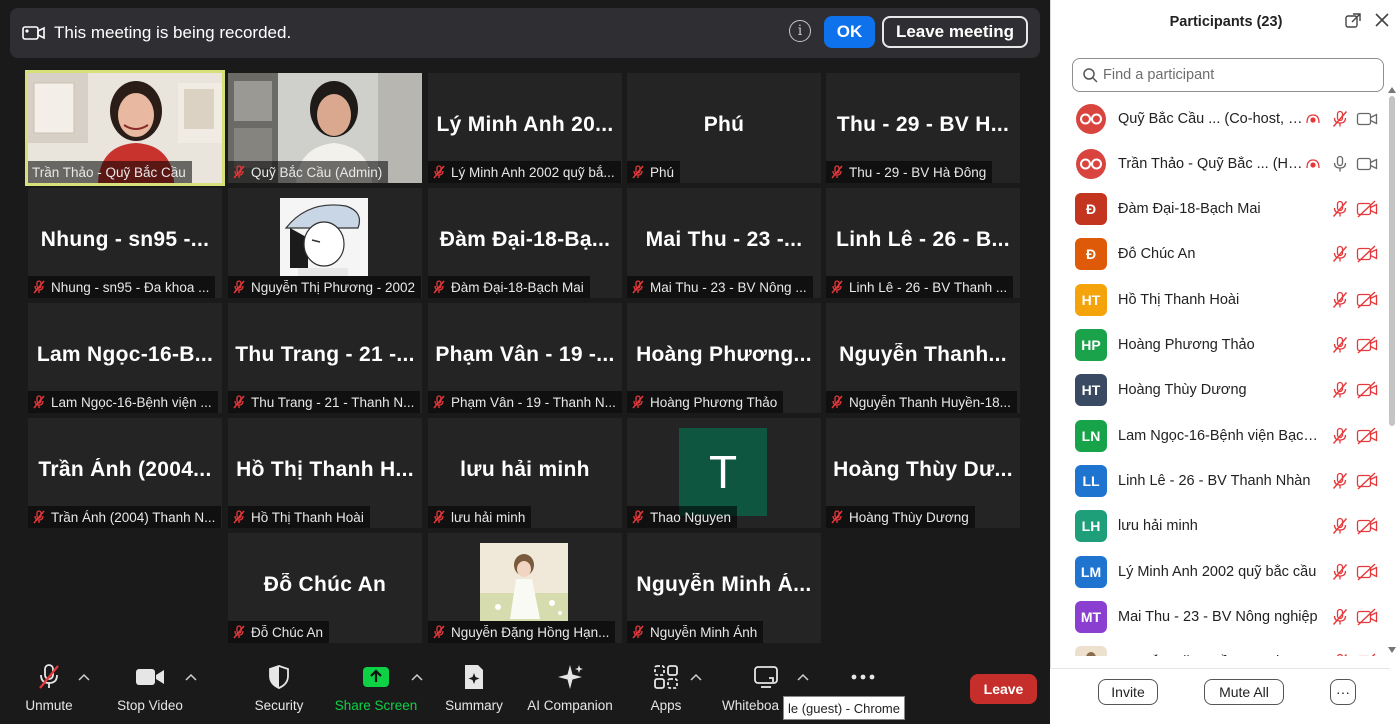  Describe the element at coordinates (1128, 692) in the screenshot. I see `invite-button: Invite` at that location.